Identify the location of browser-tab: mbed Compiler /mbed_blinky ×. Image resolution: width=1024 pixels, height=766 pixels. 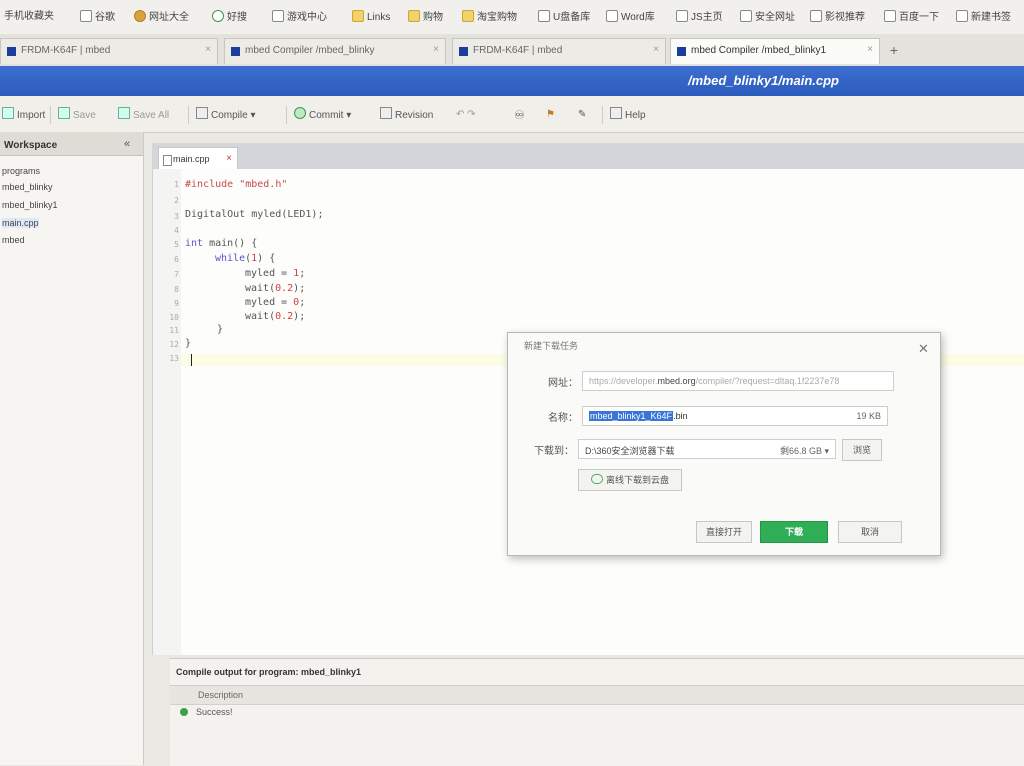
(335, 51).